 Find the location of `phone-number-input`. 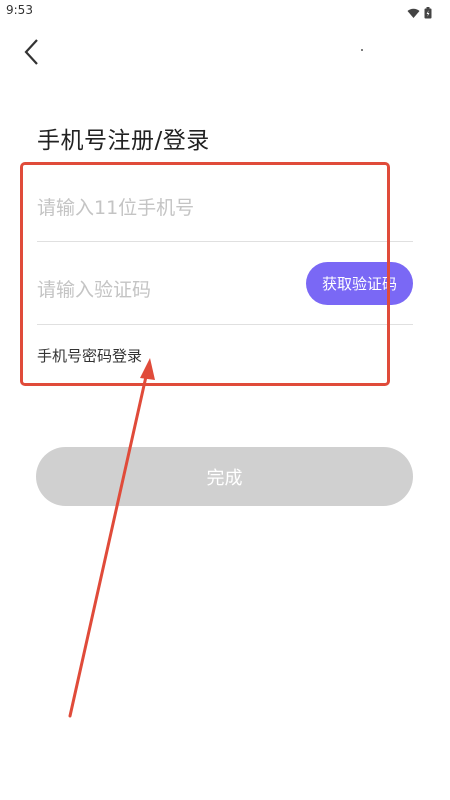

phone-number-input is located at coordinates (225, 208).